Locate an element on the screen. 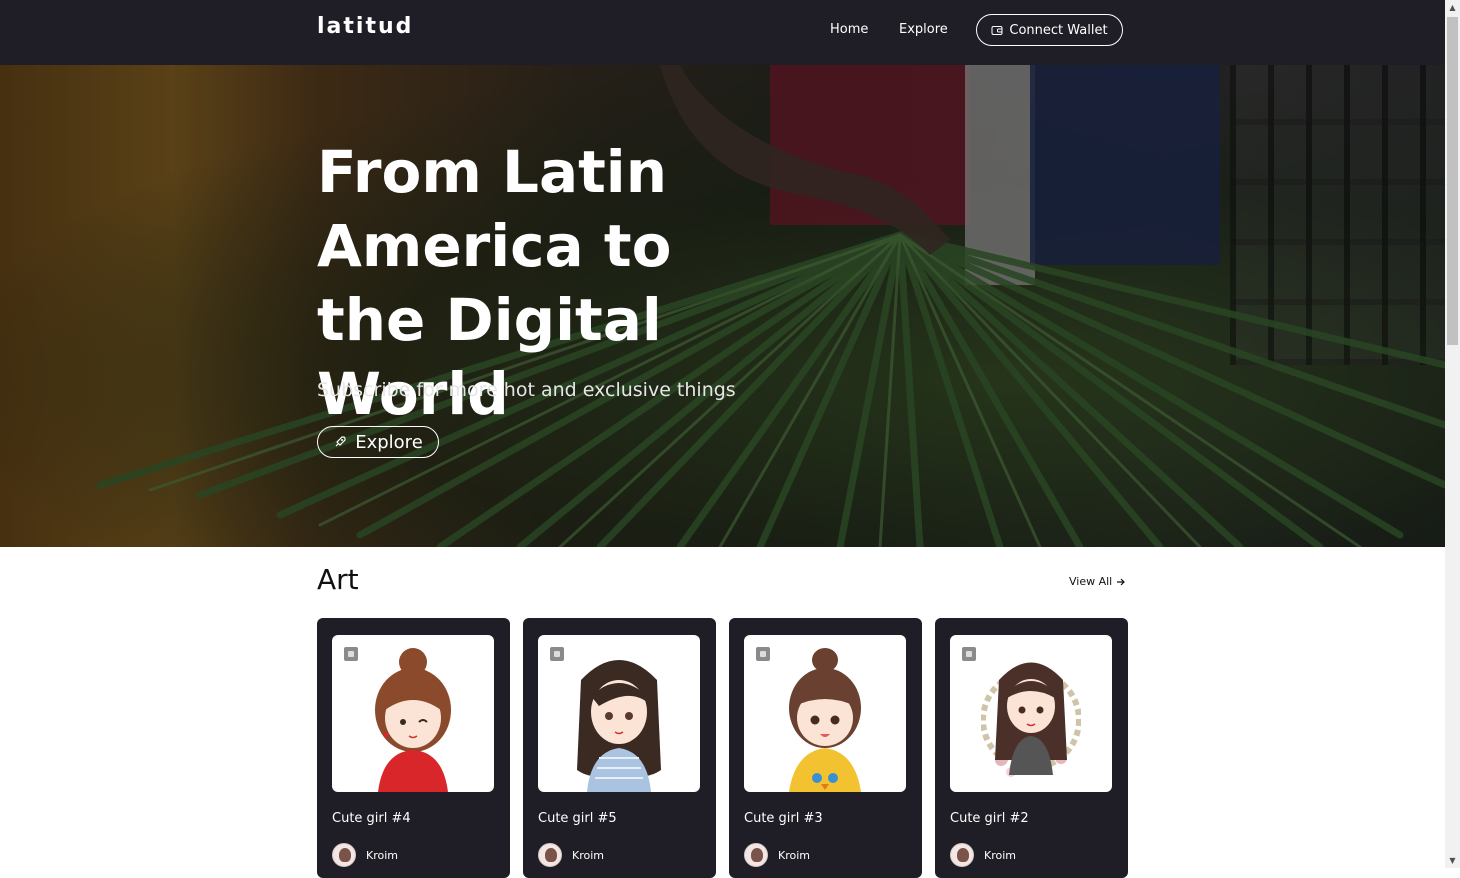  nft-card-name: Cute girl #4 is located at coordinates (371, 818).